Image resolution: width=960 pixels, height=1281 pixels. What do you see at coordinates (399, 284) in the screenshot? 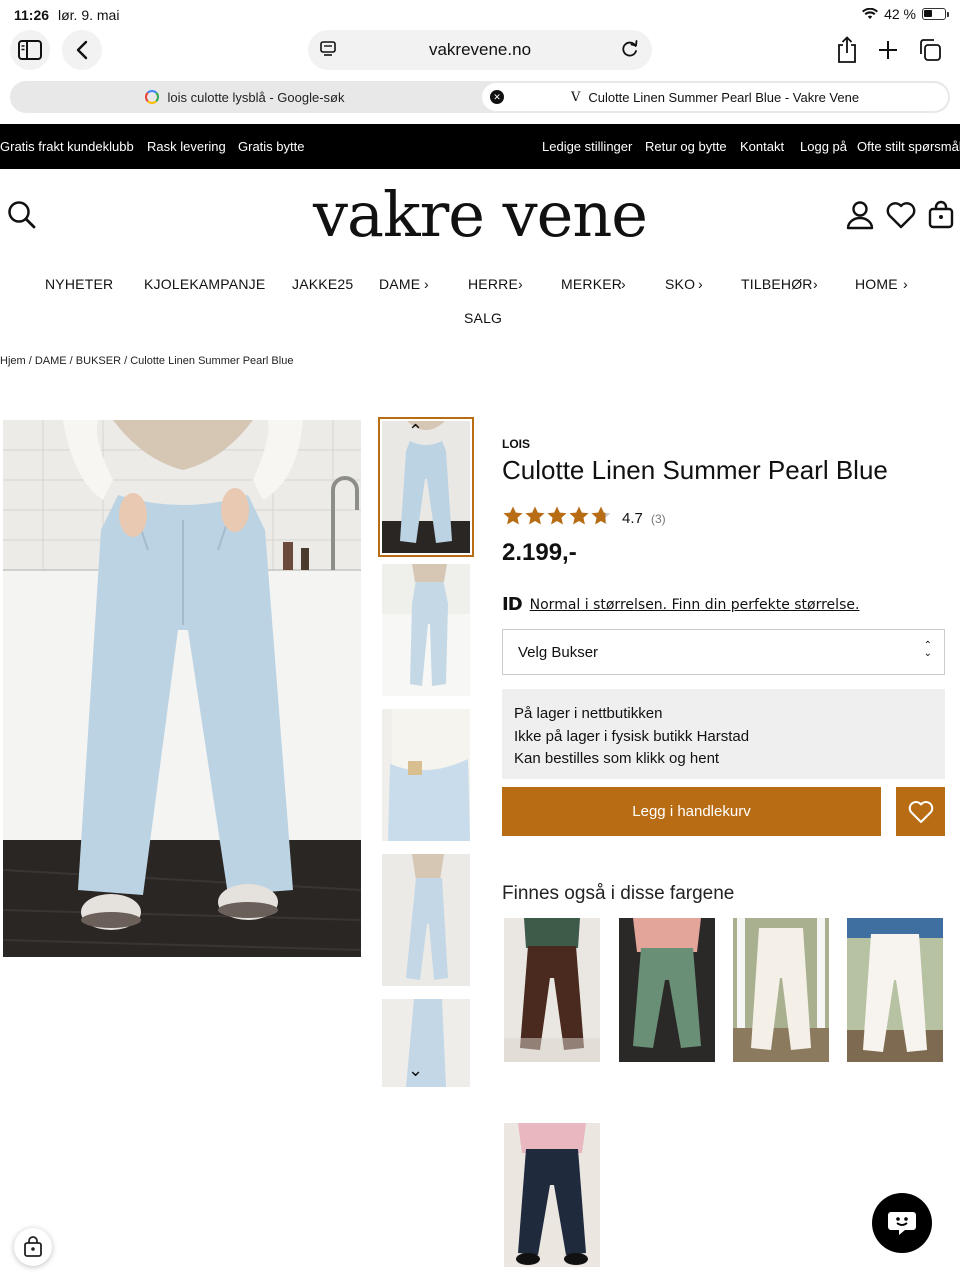
I see `nav-dame: DAME` at bounding box center [399, 284].